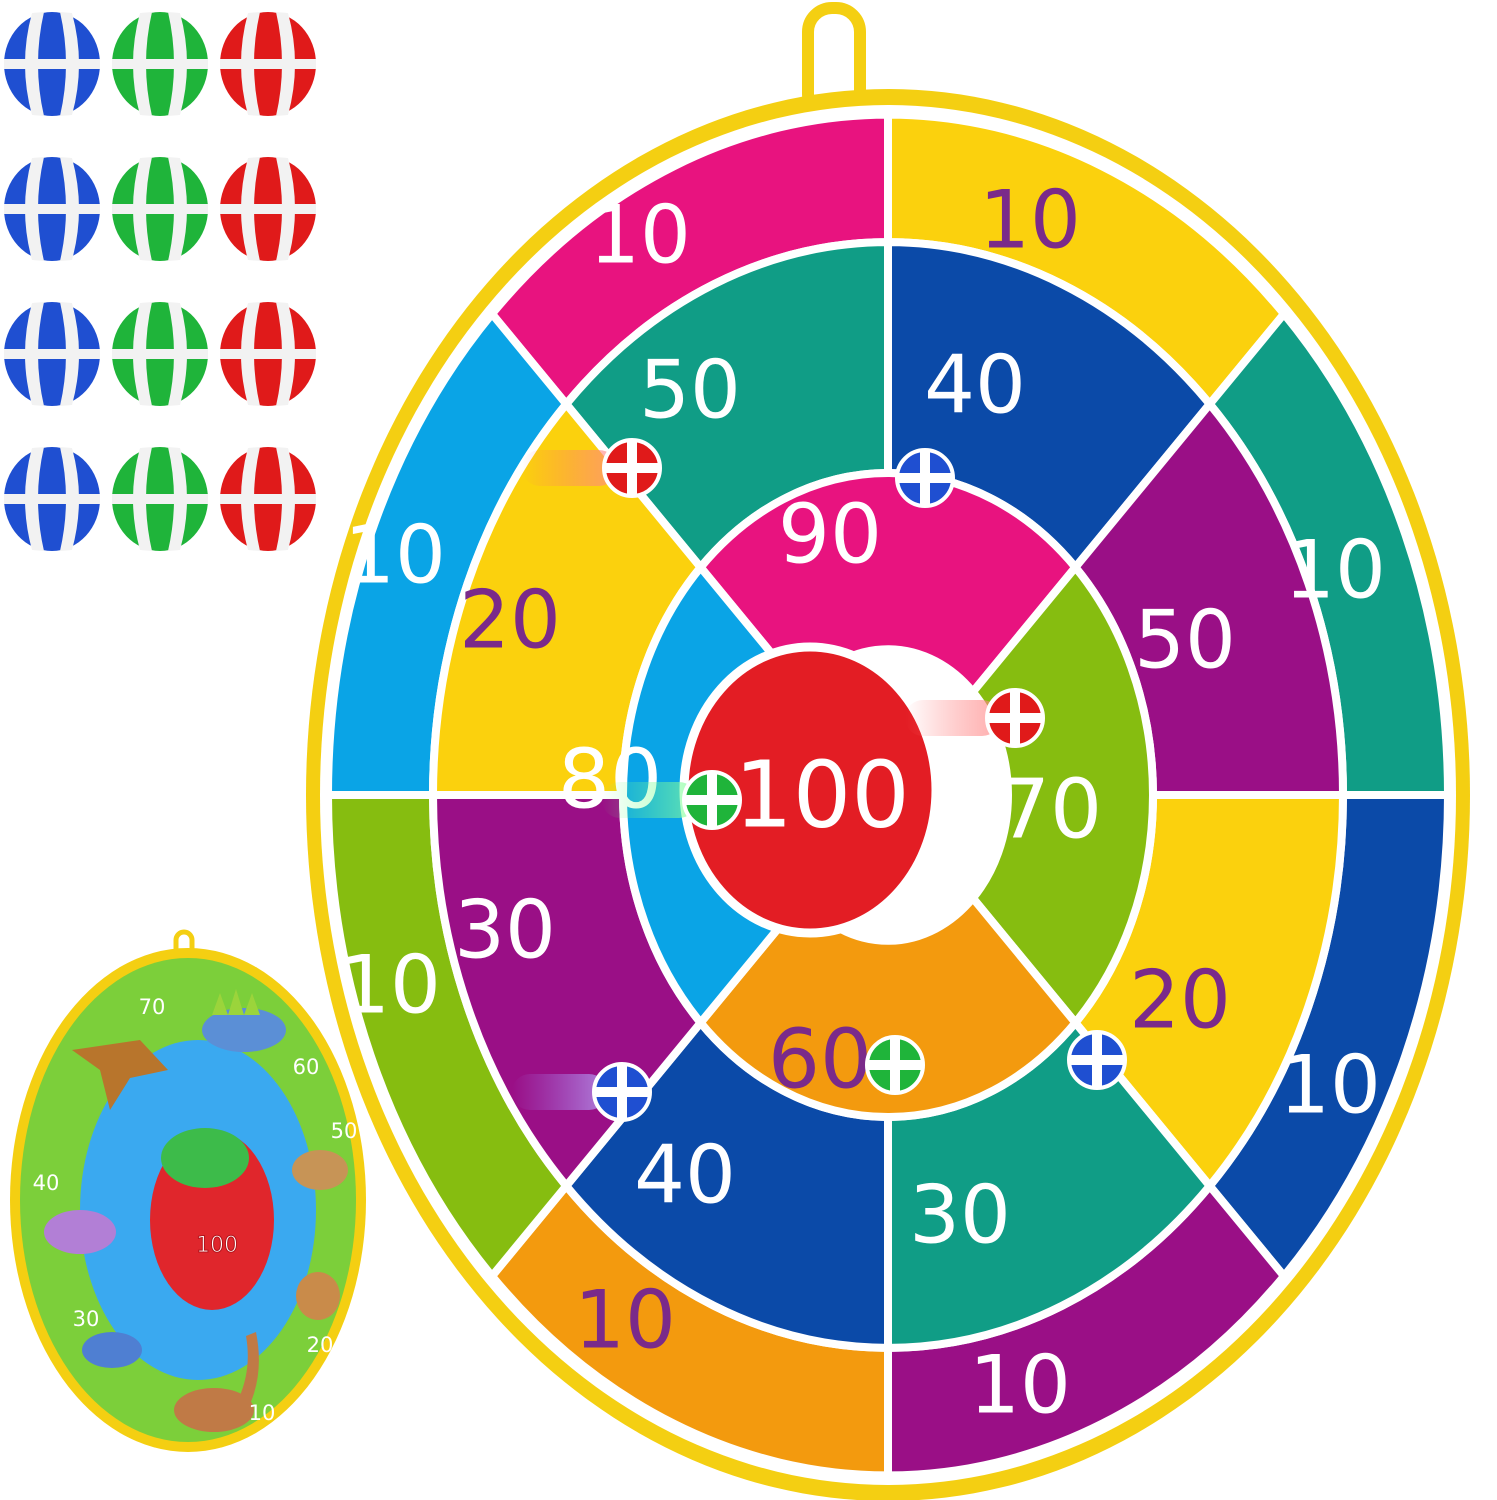  Describe the element at coordinates (320, 1345) in the screenshot. I see `dino-score-label: 20` at that location.